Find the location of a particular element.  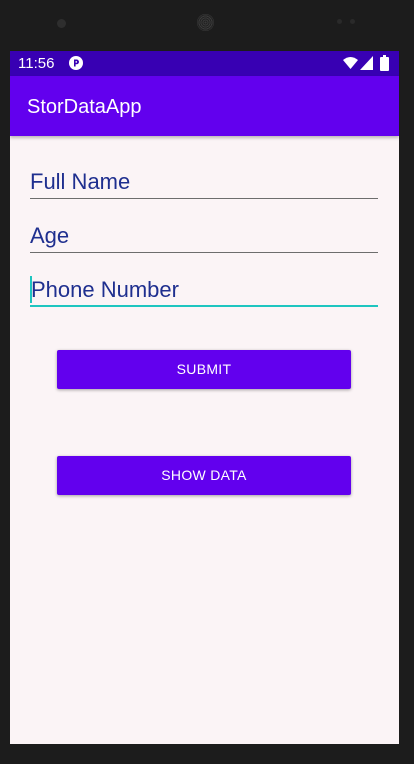

full-name-field is located at coordinates (204, 183).